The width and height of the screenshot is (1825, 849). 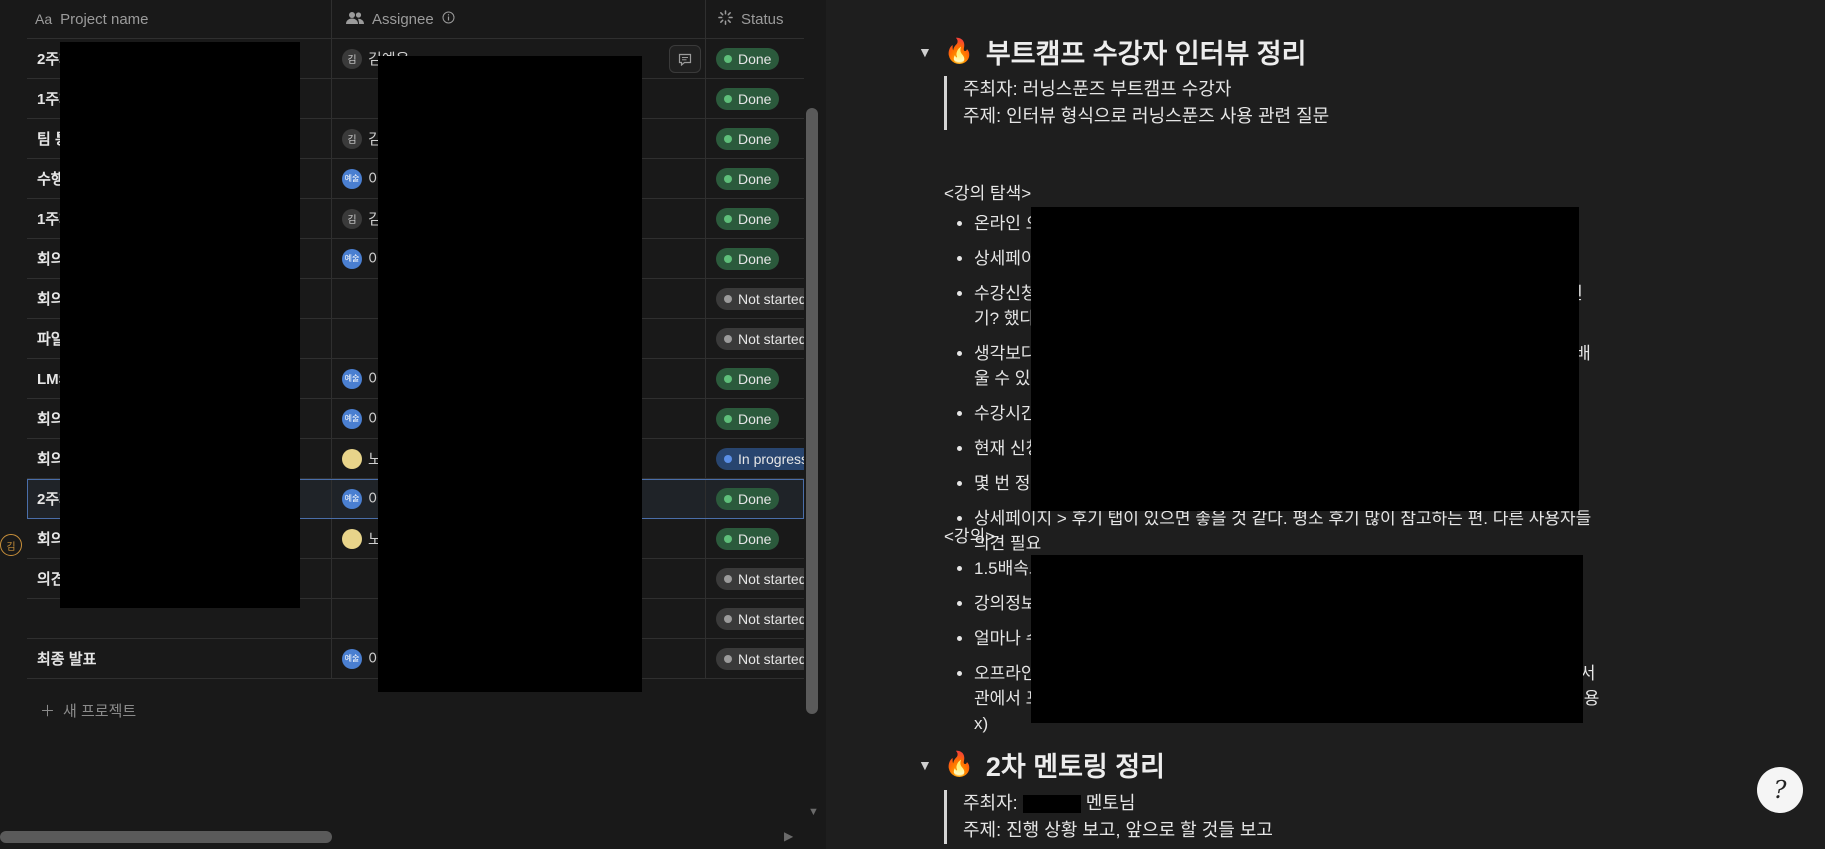 I want to click on host-suffix: 멘토님, so click(x=1110, y=803).